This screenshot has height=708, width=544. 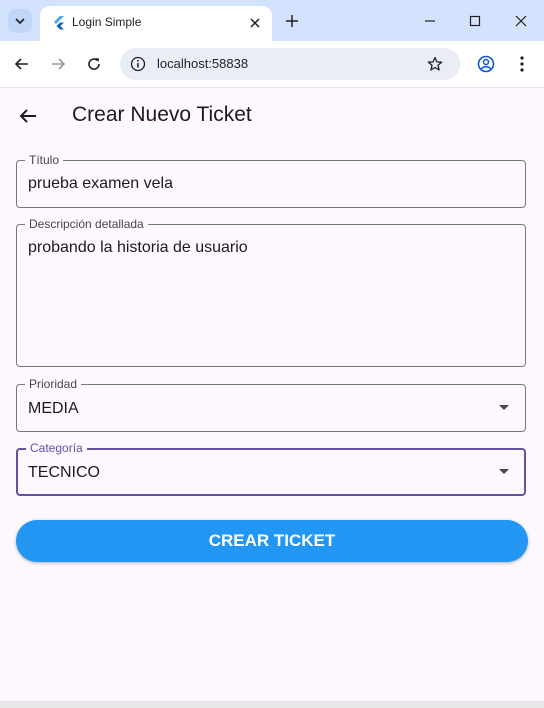 What do you see at coordinates (522, 64) in the screenshot?
I see `more-vert-icon` at bounding box center [522, 64].